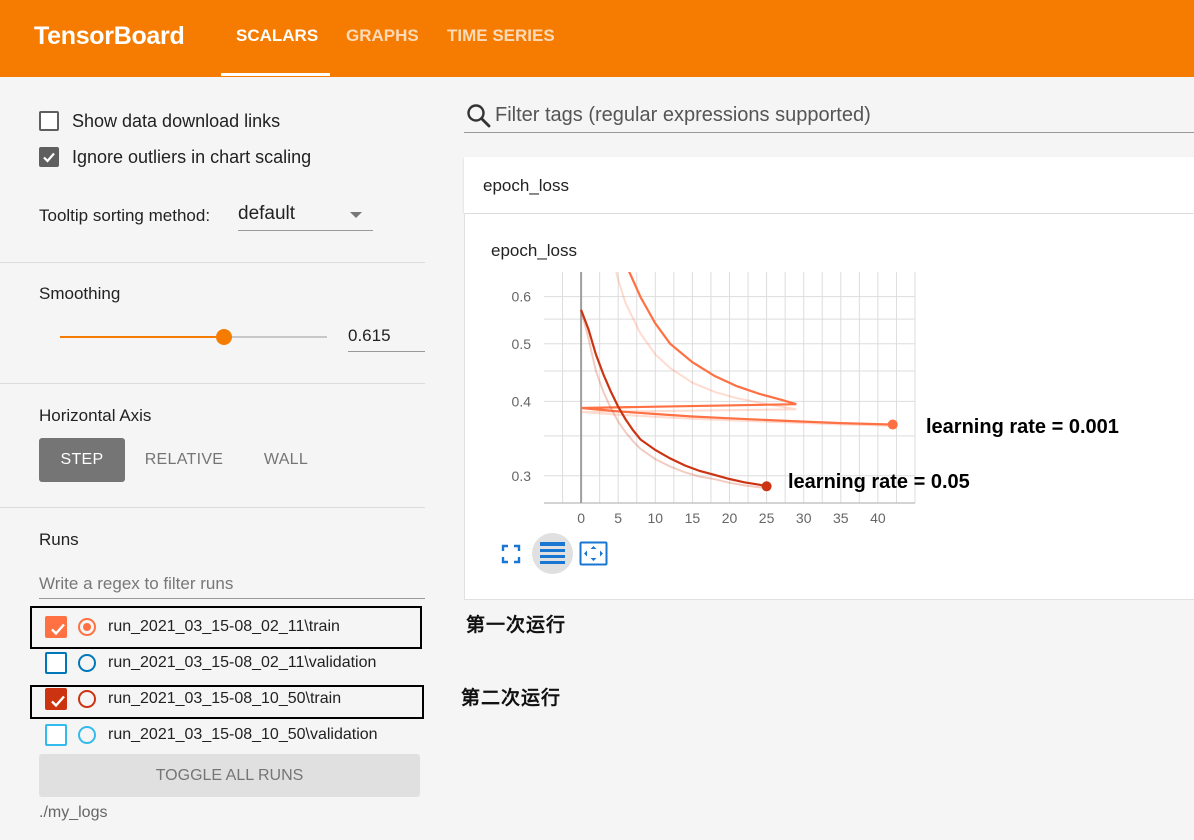  I want to click on x-tick-label: 10, so click(656, 518).